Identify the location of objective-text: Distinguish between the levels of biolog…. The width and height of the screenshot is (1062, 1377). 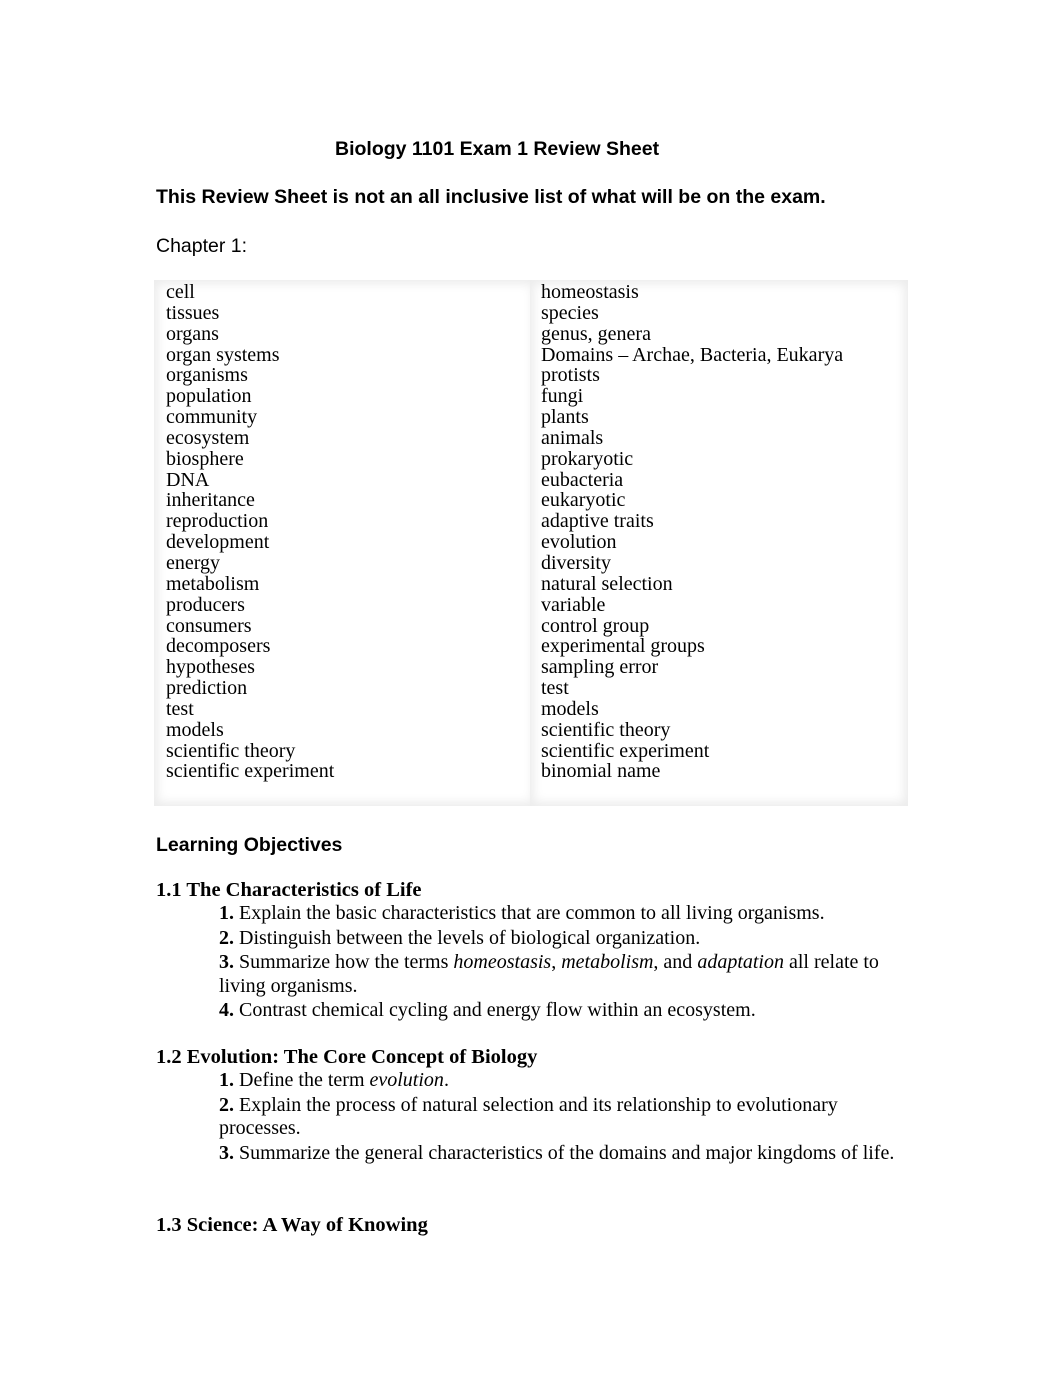
(467, 937).